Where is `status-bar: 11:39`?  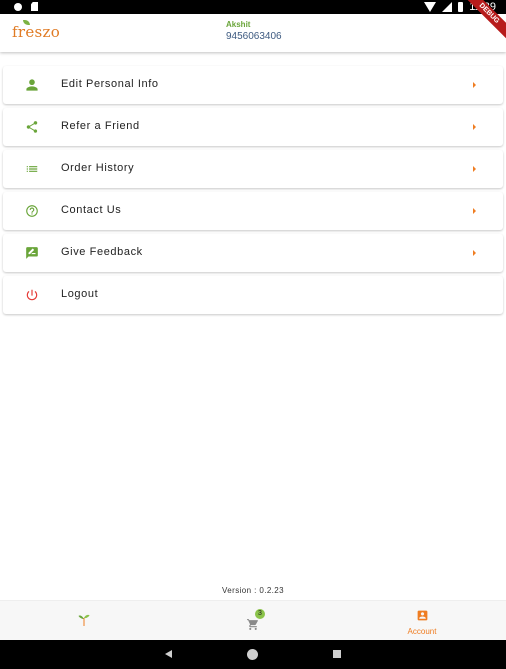 status-bar: 11:39 is located at coordinates (253, 7).